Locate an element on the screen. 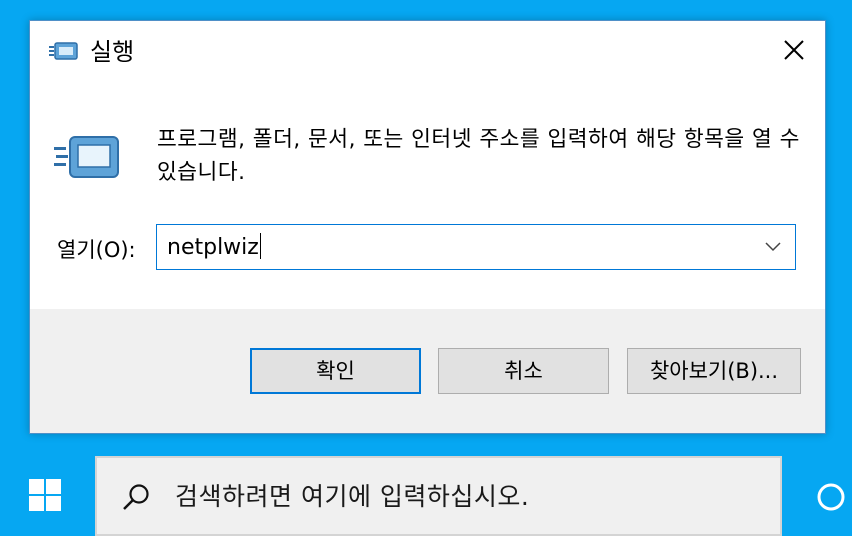 The height and width of the screenshot is (536, 852). search-icon is located at coordinates (136, 497).